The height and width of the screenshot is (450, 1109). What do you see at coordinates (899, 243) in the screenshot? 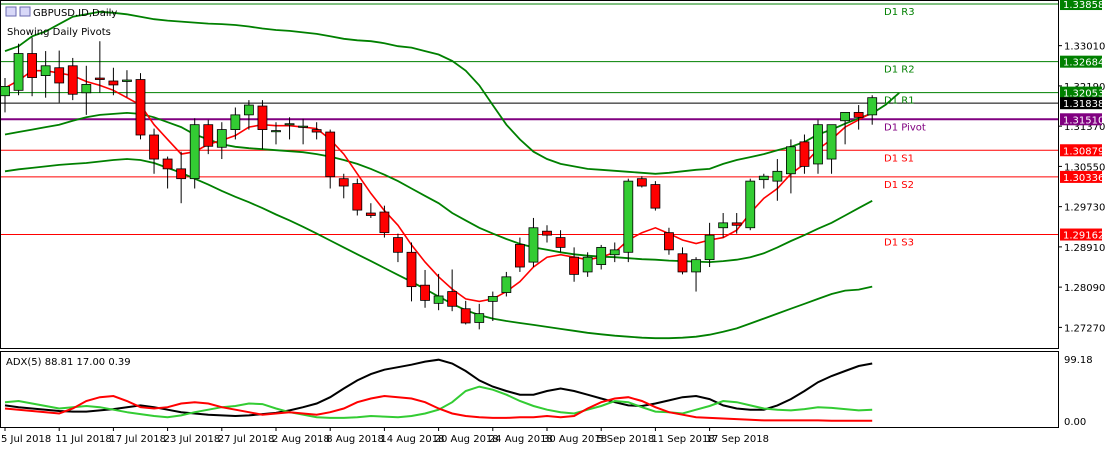
I see `pivot-label: D1 S3` at bounding box center [899, 243].